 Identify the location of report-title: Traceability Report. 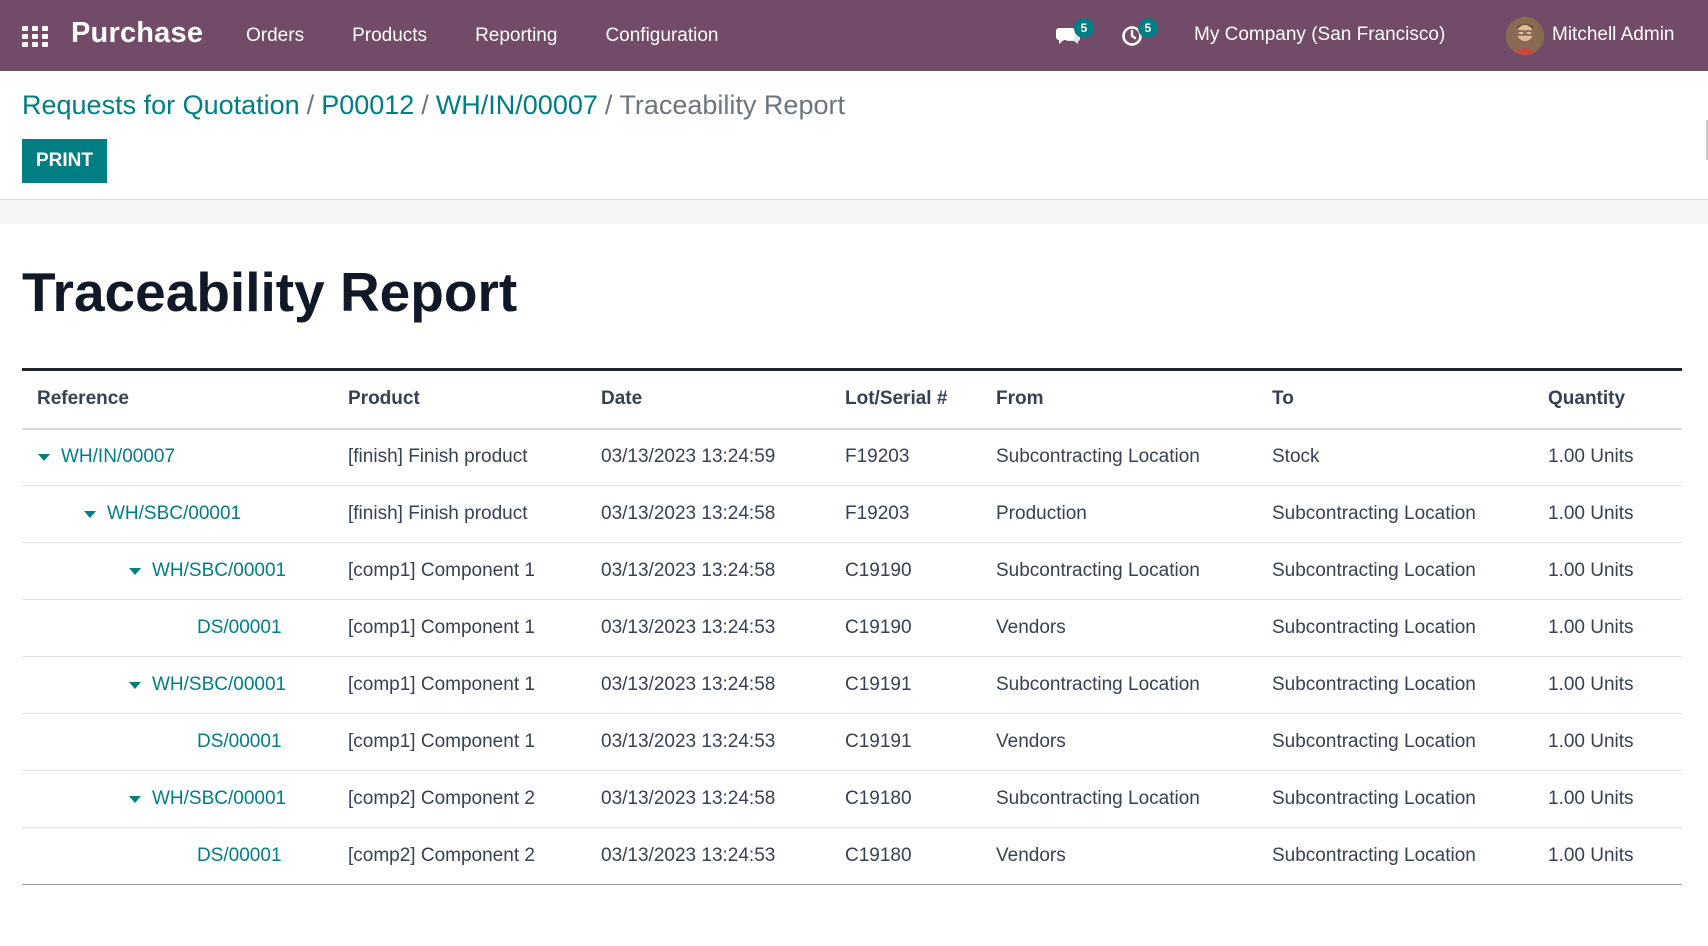
(270, 292).